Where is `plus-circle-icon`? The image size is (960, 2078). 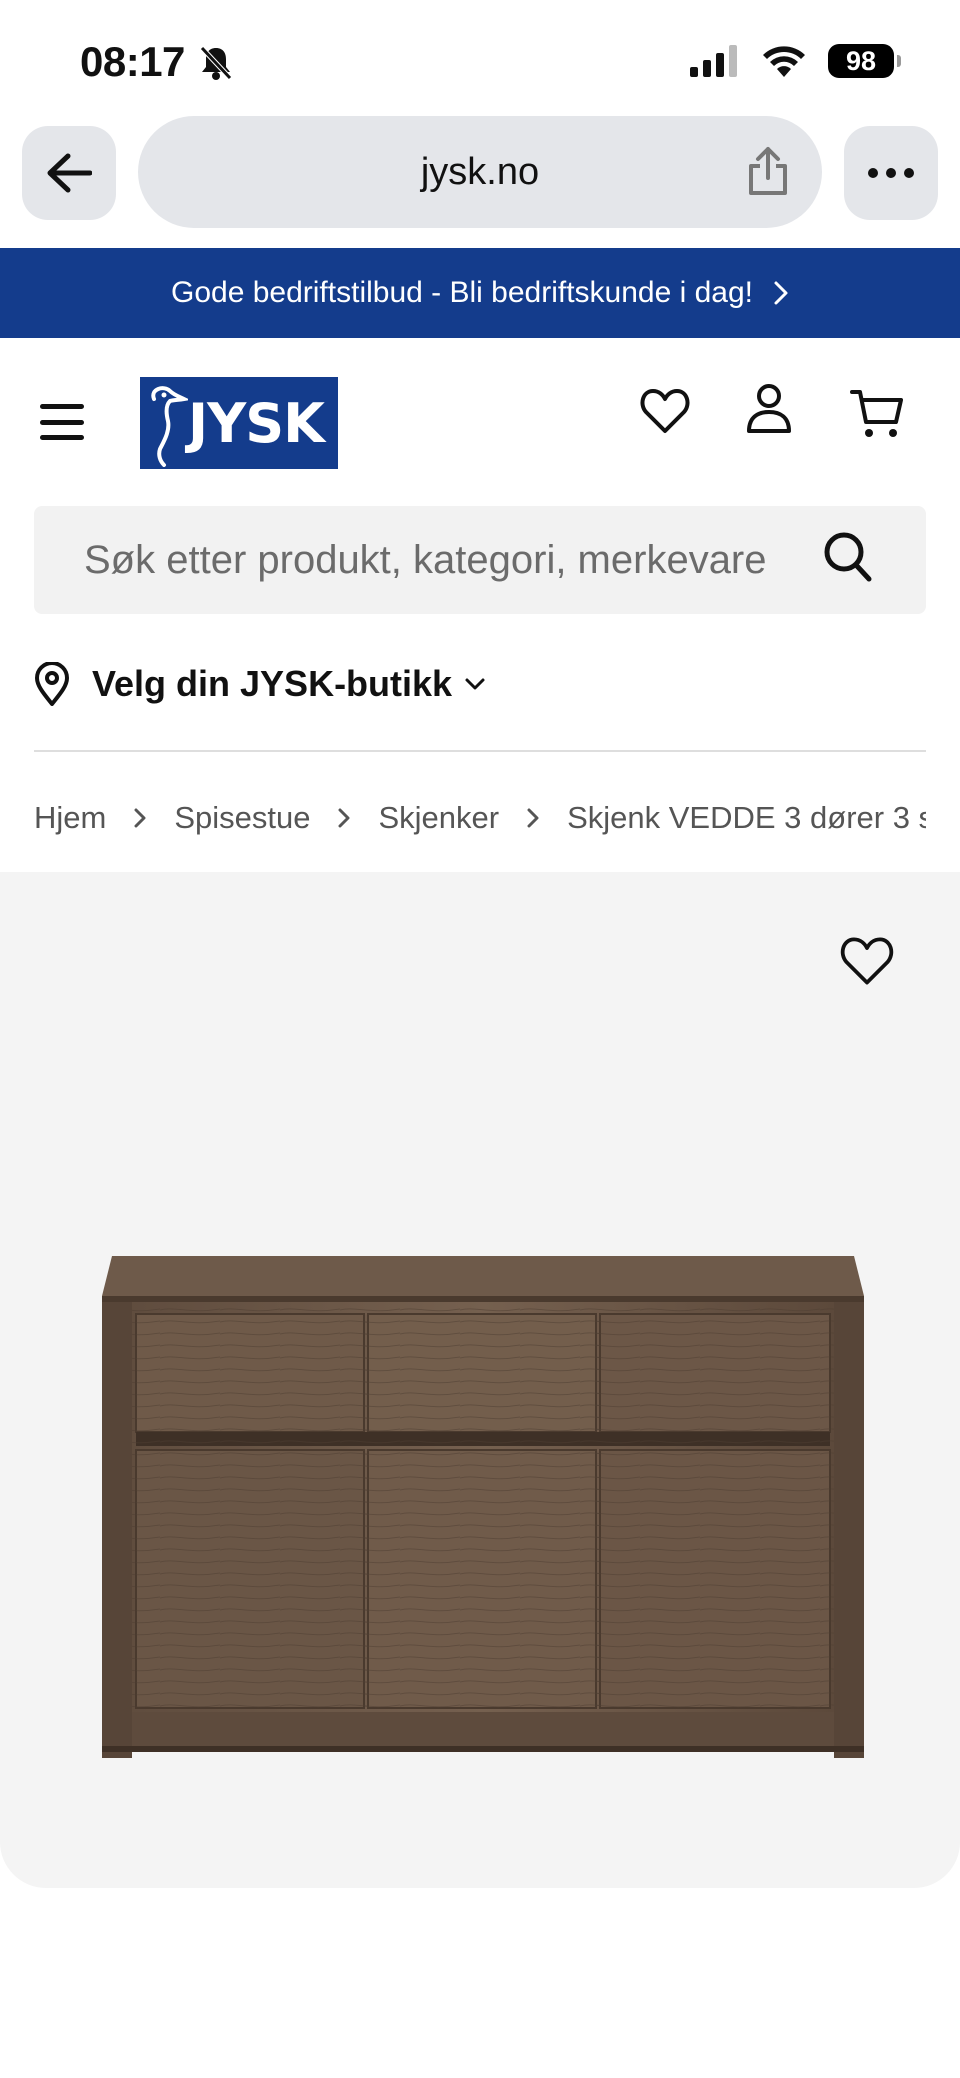 plus-circle-icon is located at coordinates (480, 1955).